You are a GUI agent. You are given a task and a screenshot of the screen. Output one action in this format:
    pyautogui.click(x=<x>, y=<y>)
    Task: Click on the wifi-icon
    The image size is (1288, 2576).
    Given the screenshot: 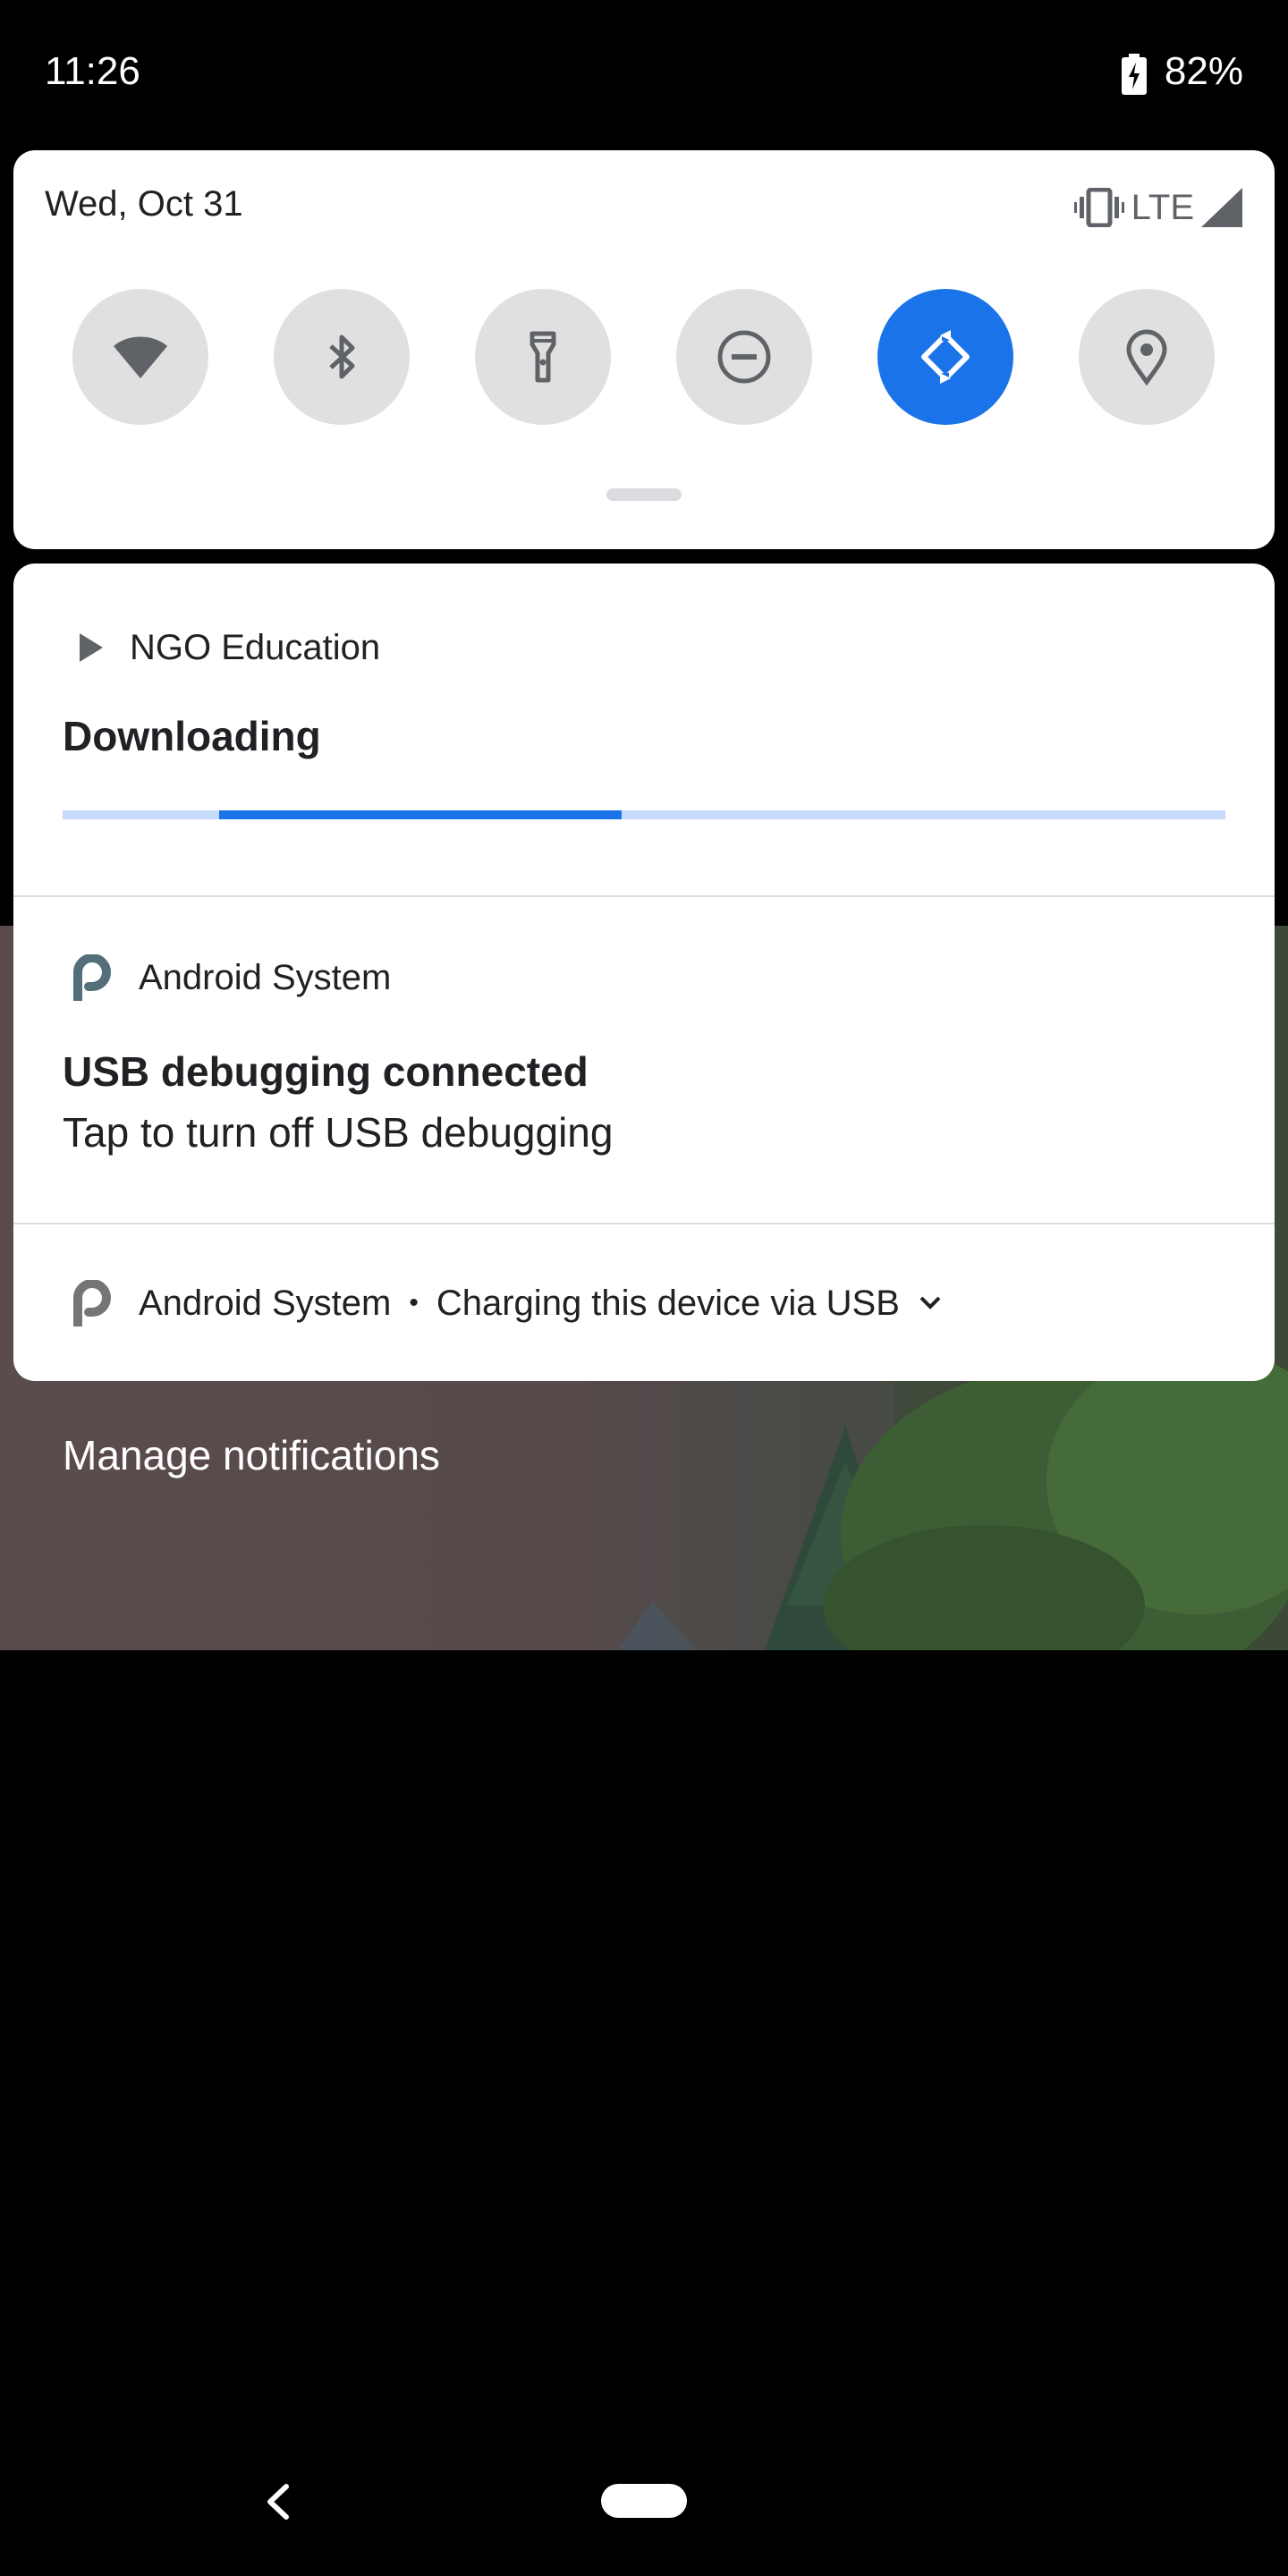 What is the action you would take?
    pyautogui.click(x=140, y=357)
    